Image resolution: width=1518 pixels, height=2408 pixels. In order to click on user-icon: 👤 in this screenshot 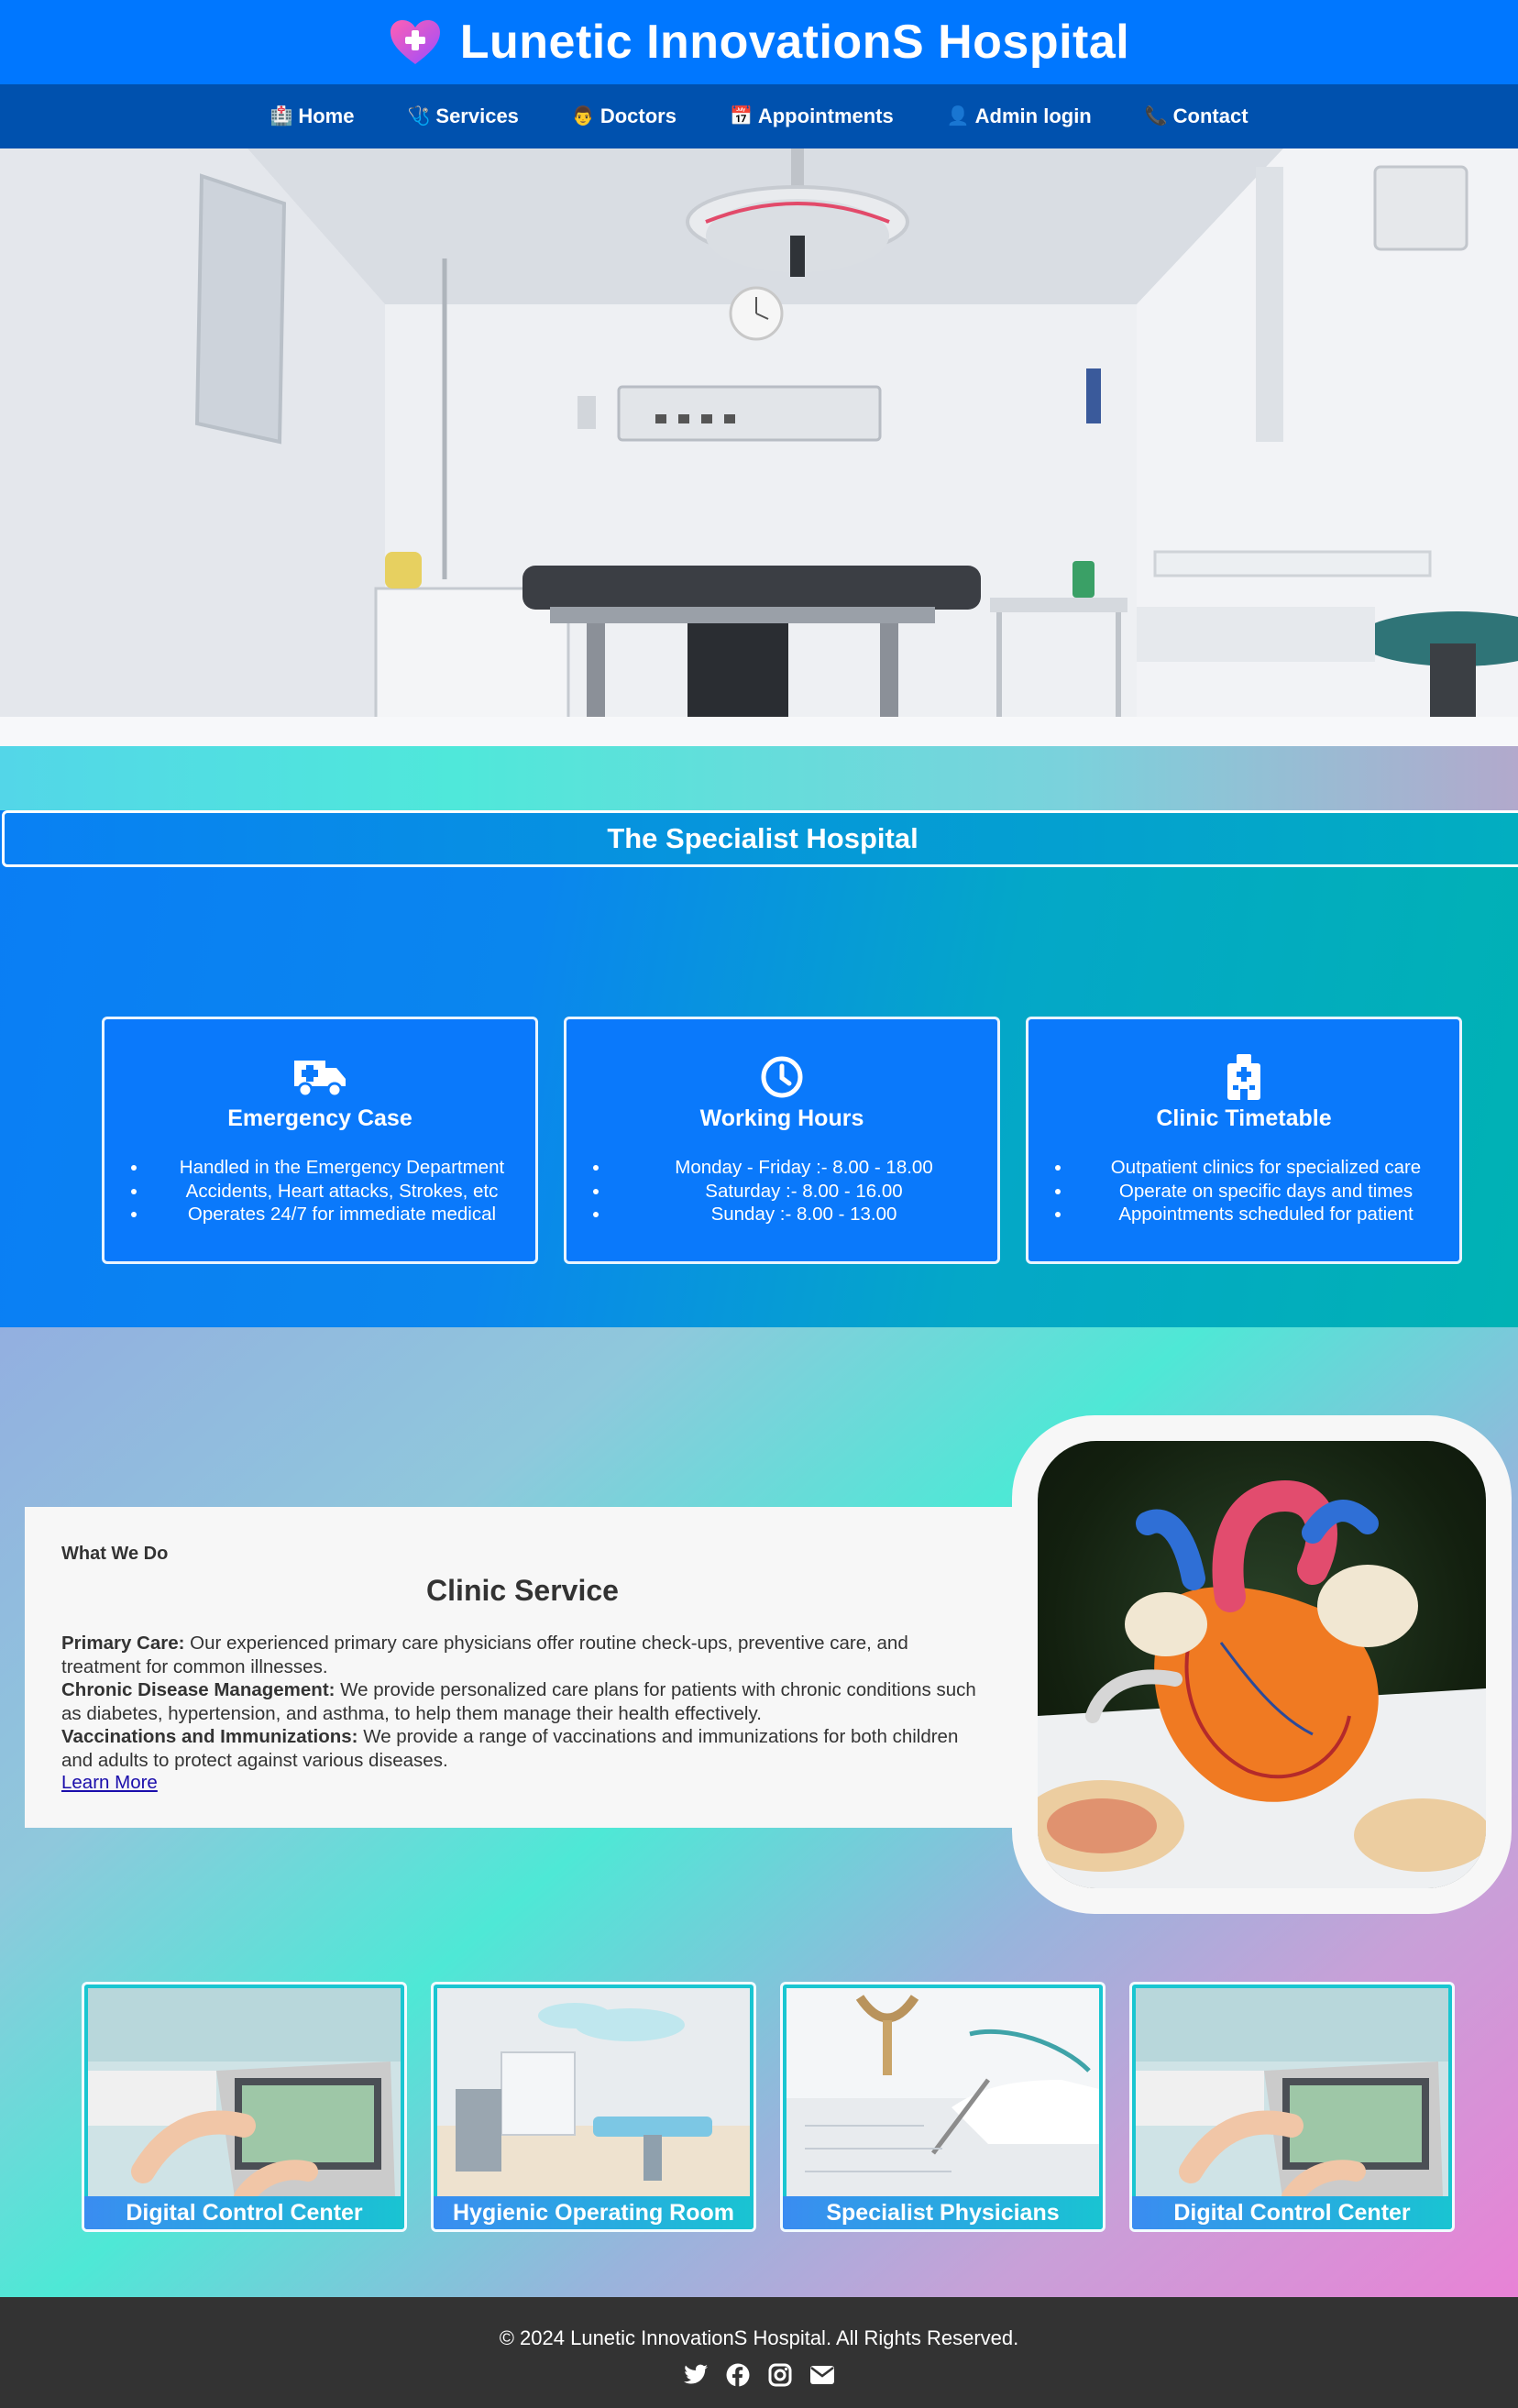, I will do `click(958, 116)`.